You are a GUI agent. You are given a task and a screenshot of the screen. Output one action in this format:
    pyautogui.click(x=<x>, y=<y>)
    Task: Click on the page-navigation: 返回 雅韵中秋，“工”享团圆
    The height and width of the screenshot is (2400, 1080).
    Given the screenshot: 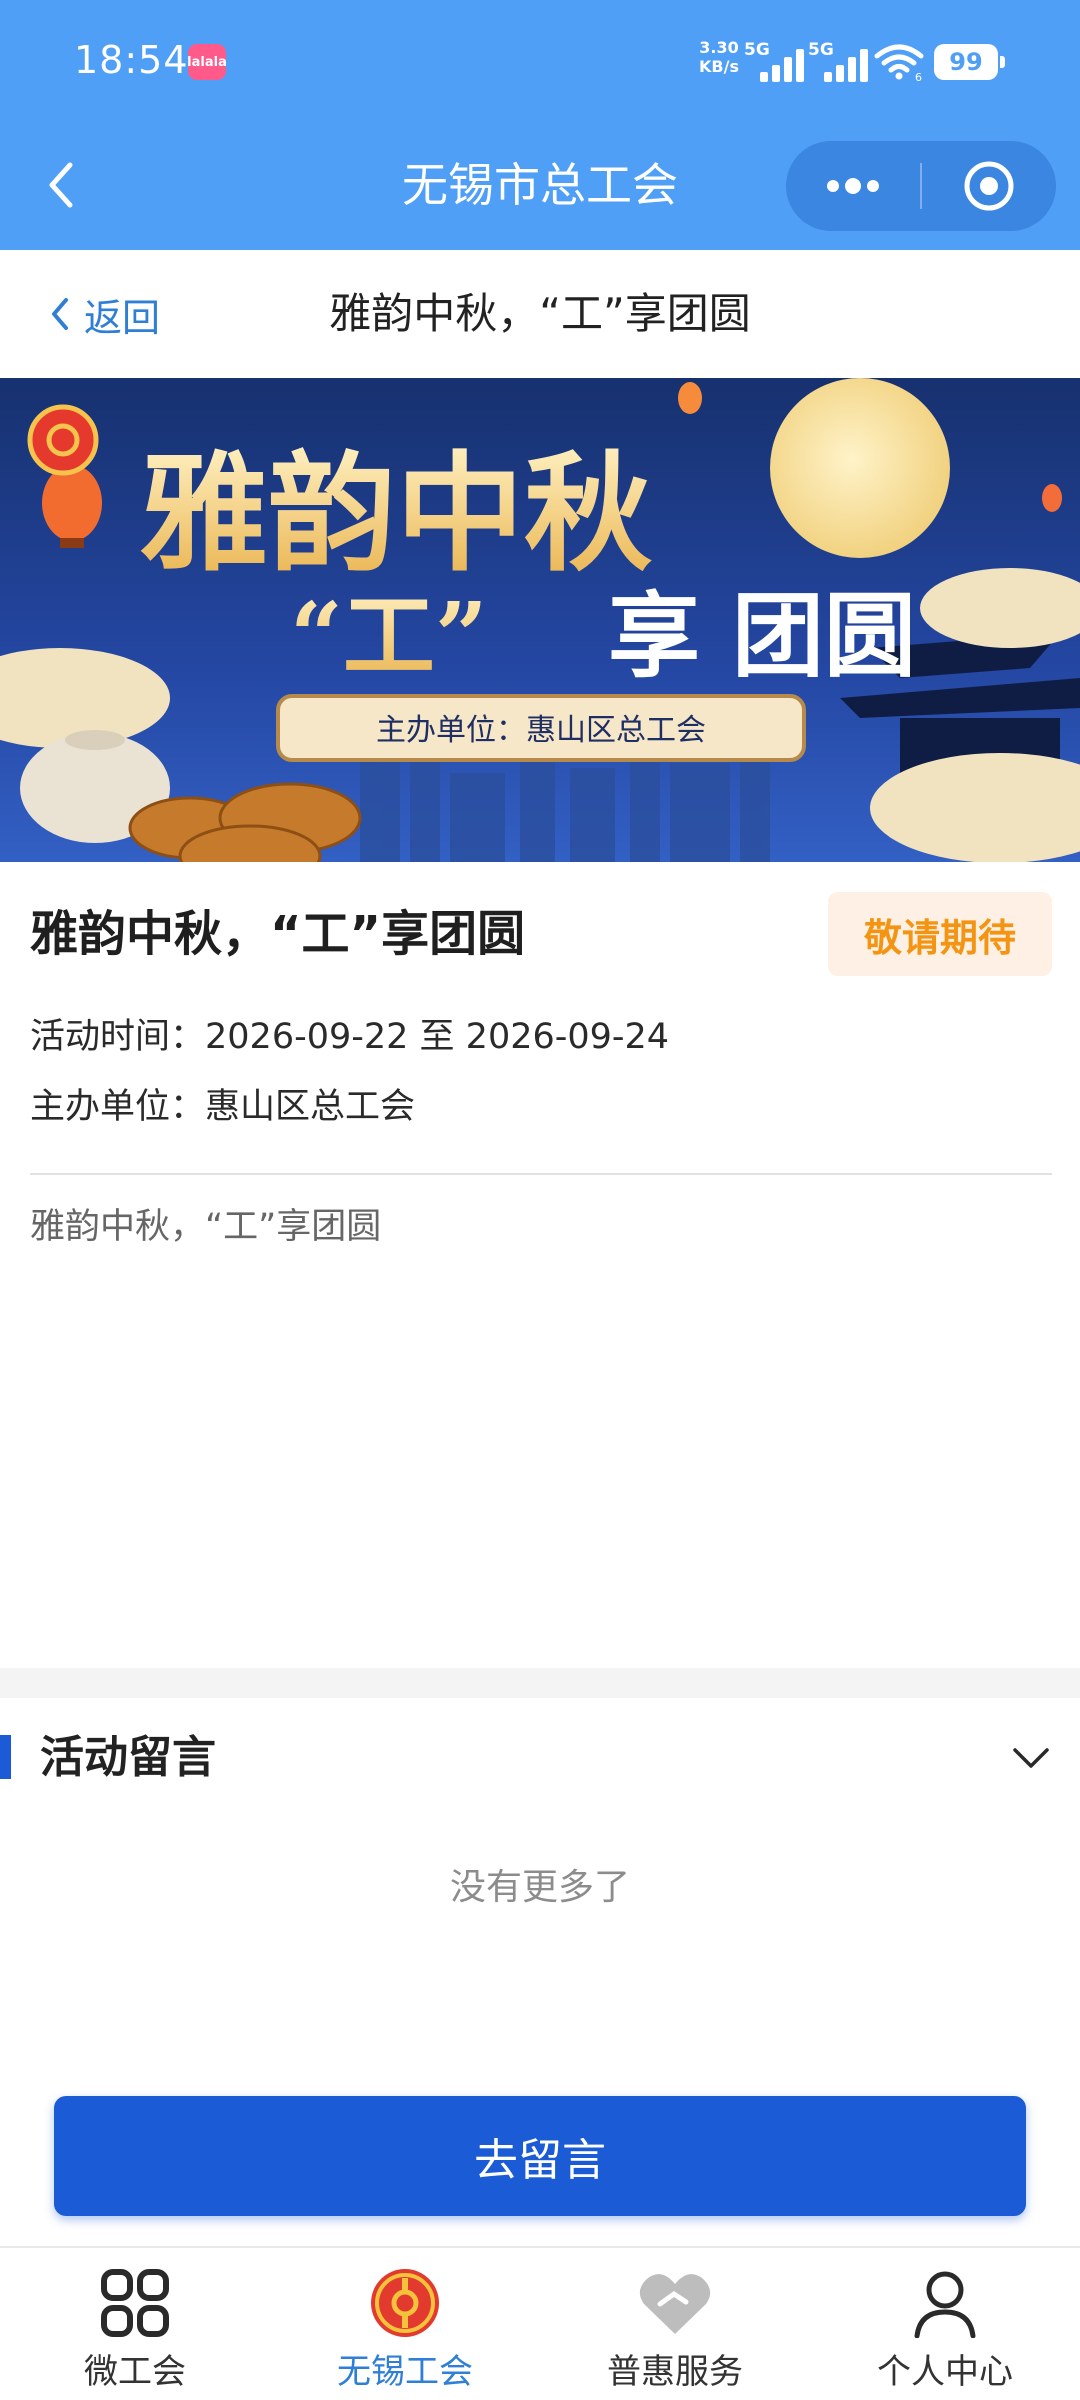 What is the action you would take?
    pyautogui.click(x=540, y=314)
    